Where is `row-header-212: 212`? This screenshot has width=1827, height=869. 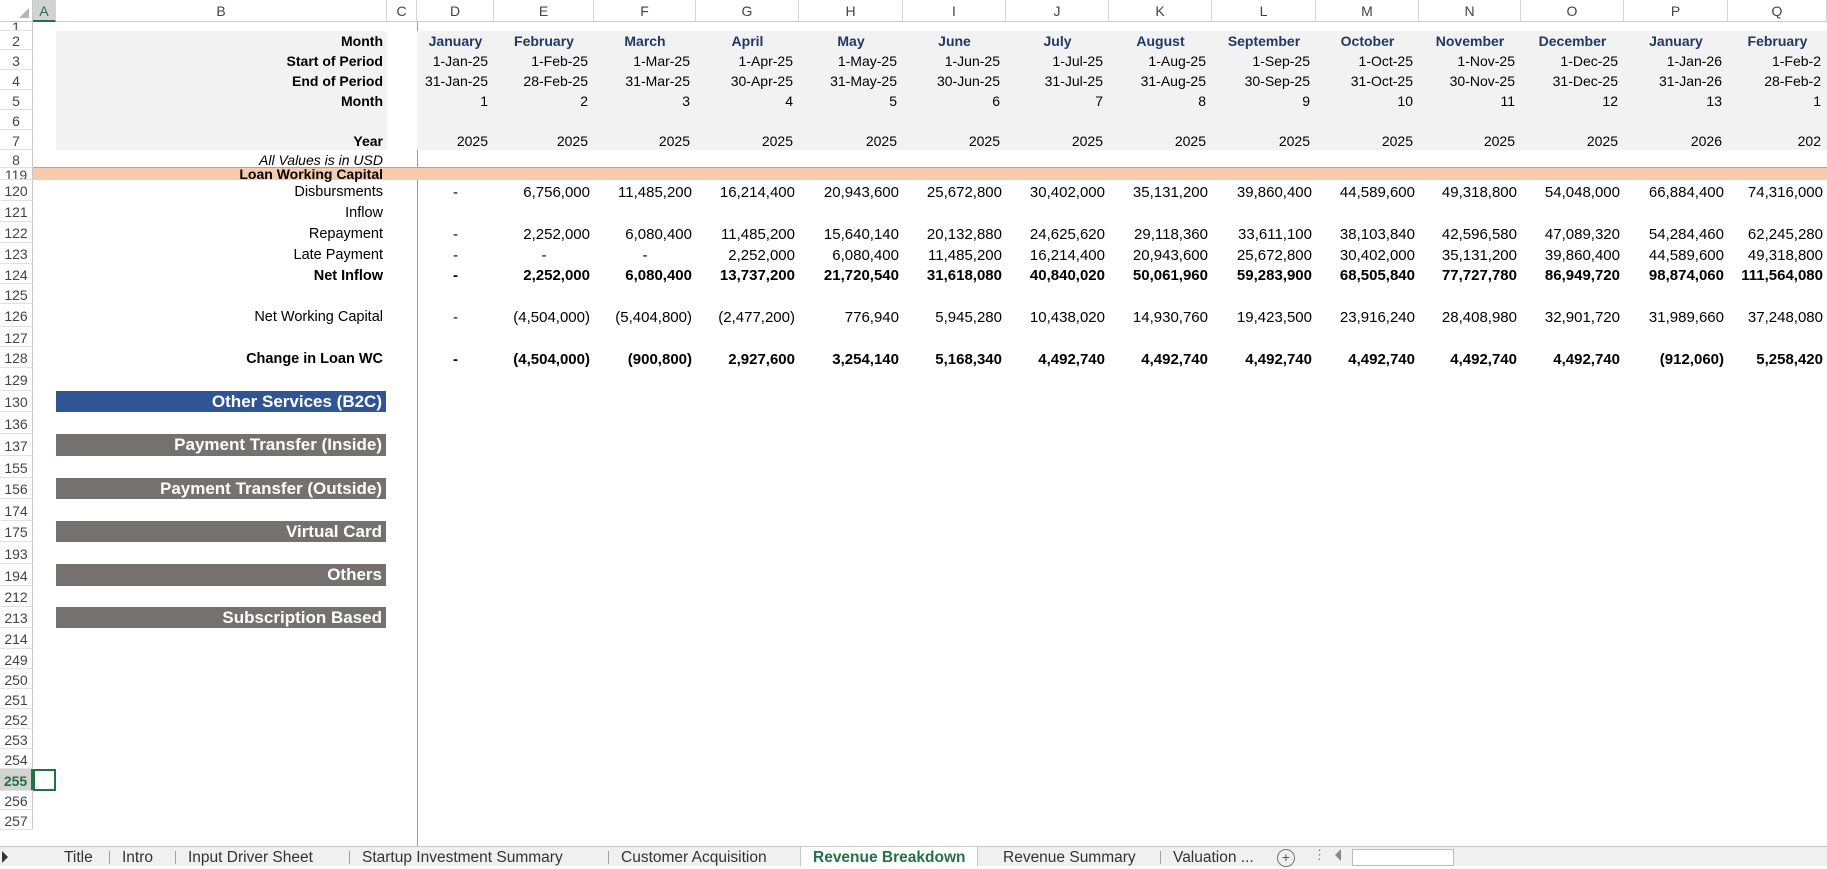 row-header-212: 212 is located at coordinates (16, 596).